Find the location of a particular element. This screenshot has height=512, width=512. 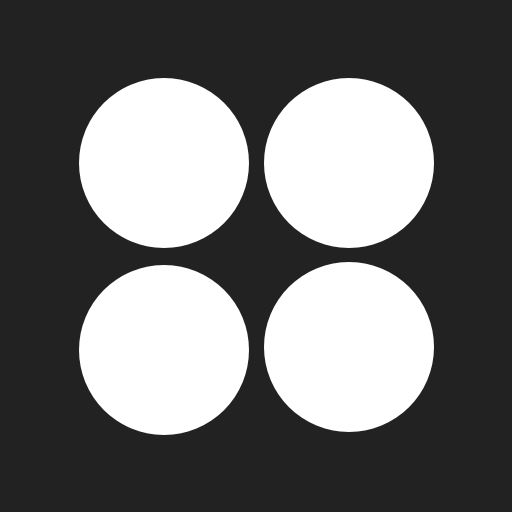

dot-bottom-left is located at coordinates (164, 350).